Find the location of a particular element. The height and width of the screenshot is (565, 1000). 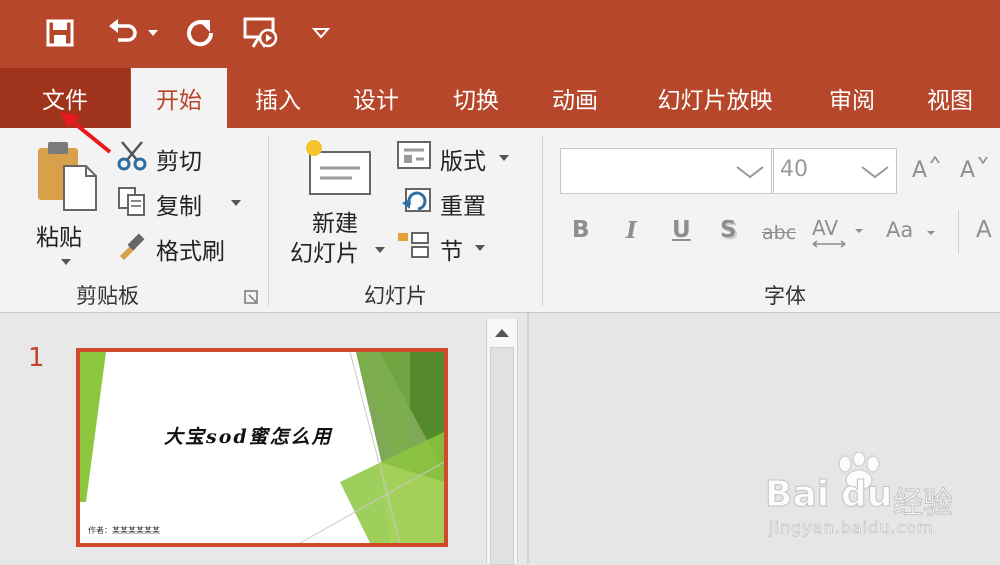

baidu-watermark: Bai du 经验 jingyan.baidu.com is located at coordinates (879, 497).